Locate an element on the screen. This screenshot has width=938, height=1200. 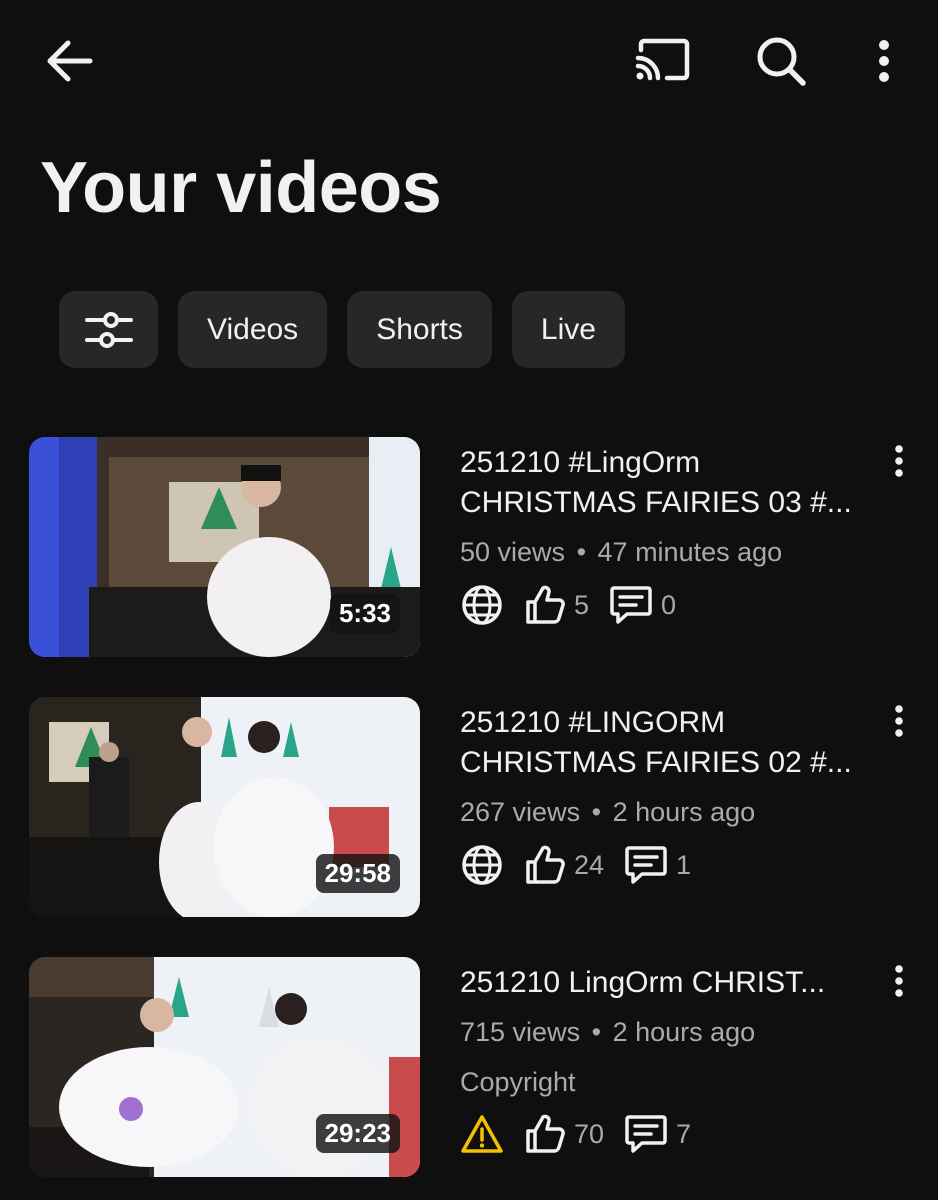
filter-settings-chip is located at coordinates (108, 329).